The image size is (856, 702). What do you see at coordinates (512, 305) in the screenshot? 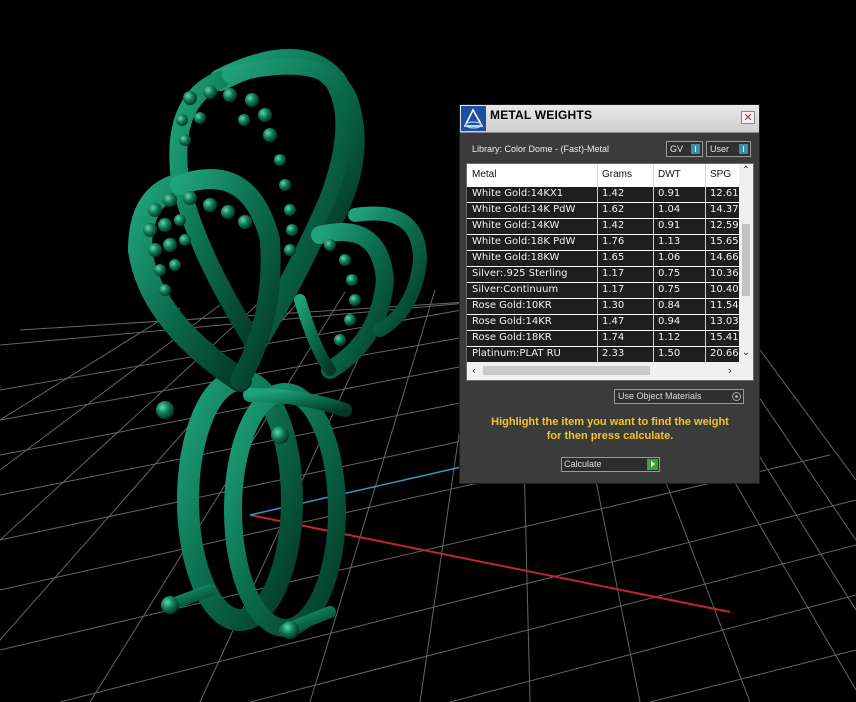
I see `cell-metal: Rose Gold:10KR` at bounding box center [512, 305].